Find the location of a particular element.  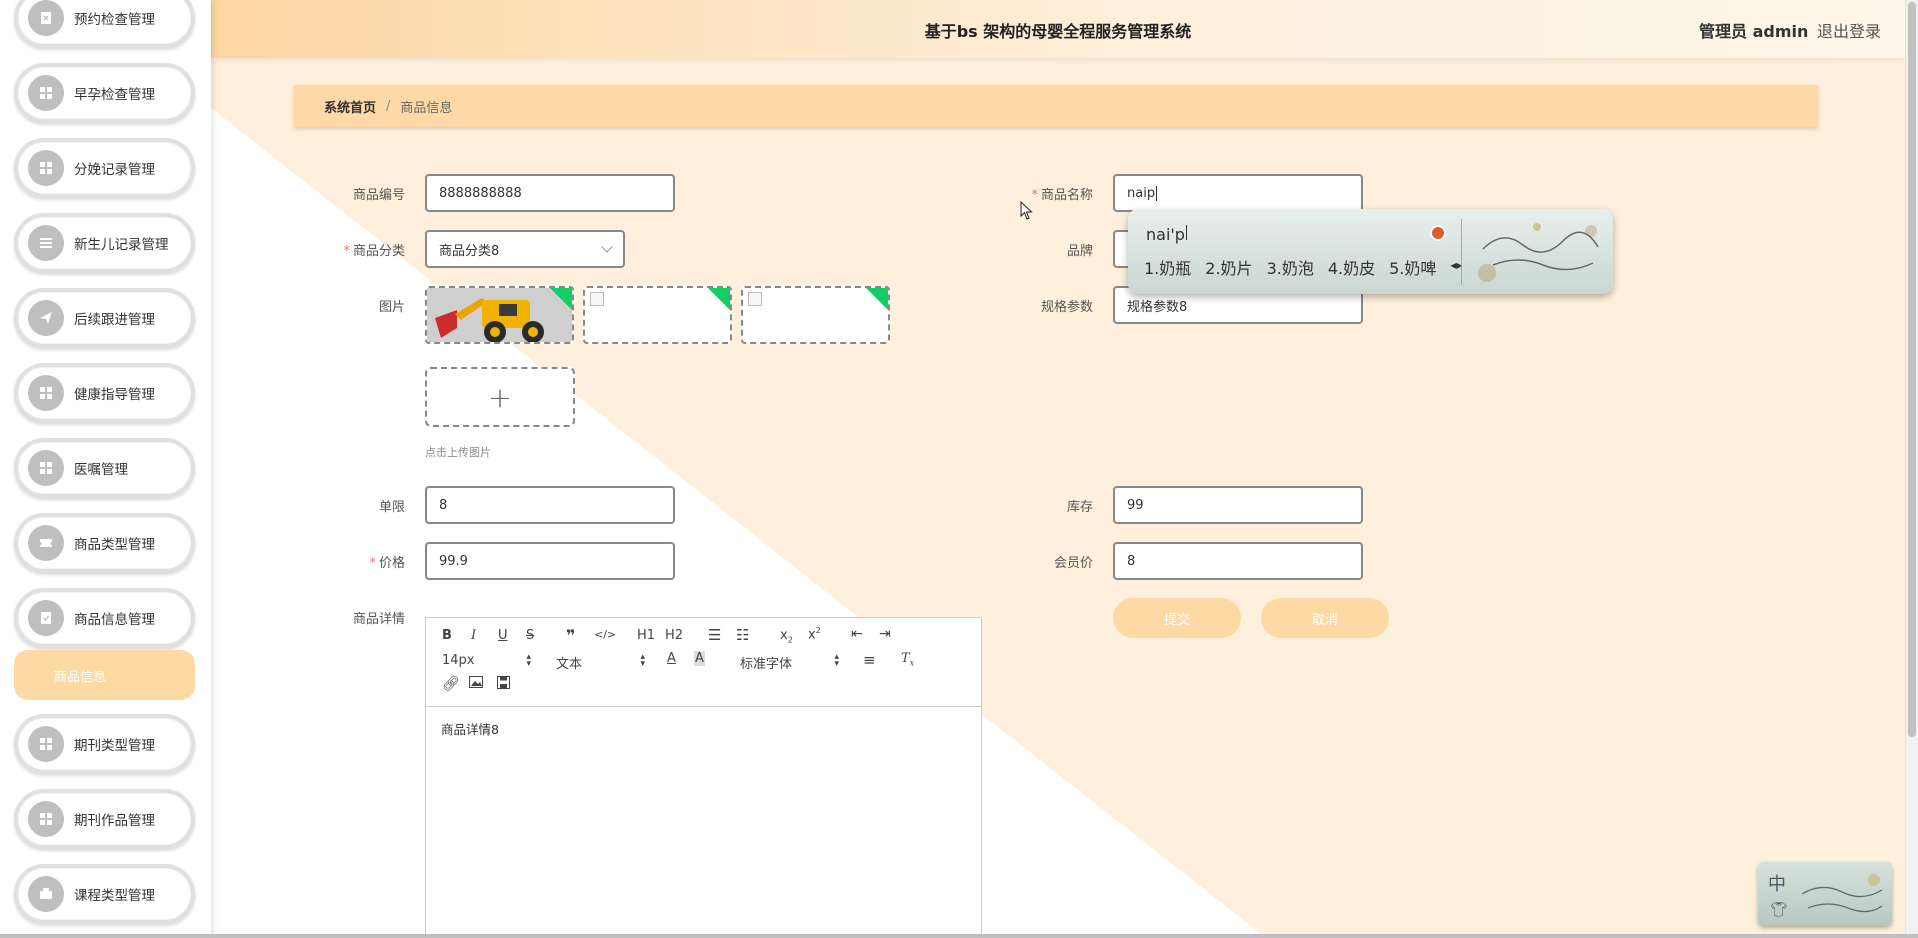

product-name-input: naip is located at coordinates (1238, 193).